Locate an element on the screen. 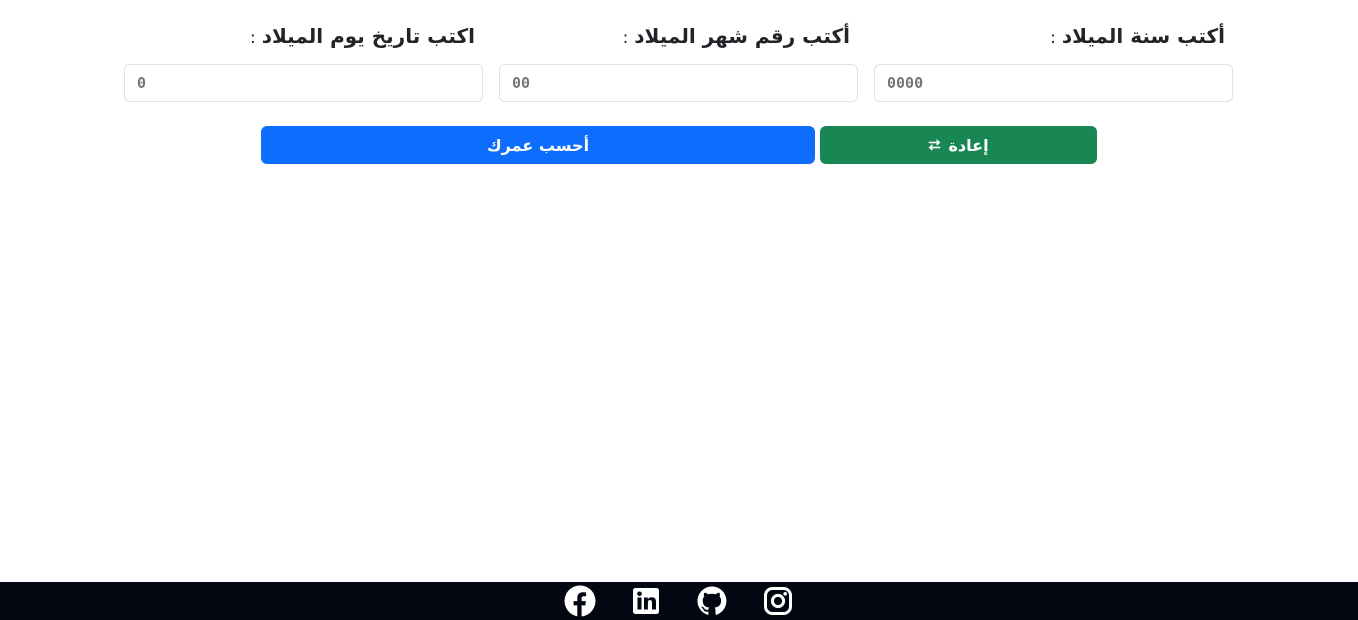 The image size is (1358, 620). reset-label: إعادة is located at coordinates (968, 145).